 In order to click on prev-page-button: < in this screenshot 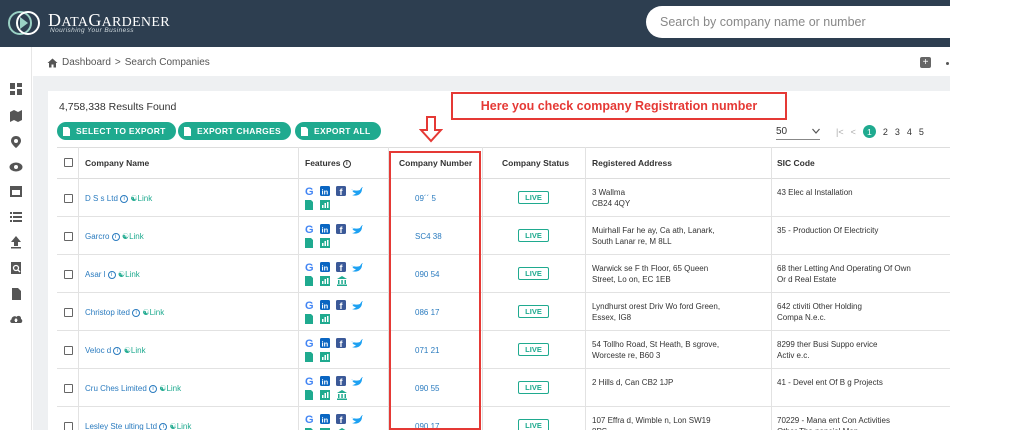, I will do `click(853, 132)`.